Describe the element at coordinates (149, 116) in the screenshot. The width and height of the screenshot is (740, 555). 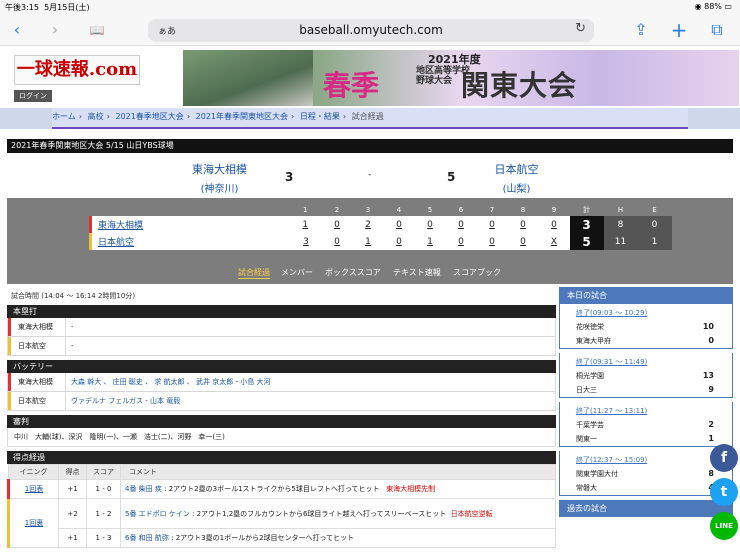
I see `crumb-regional: 2021春季地区大会` at that location.